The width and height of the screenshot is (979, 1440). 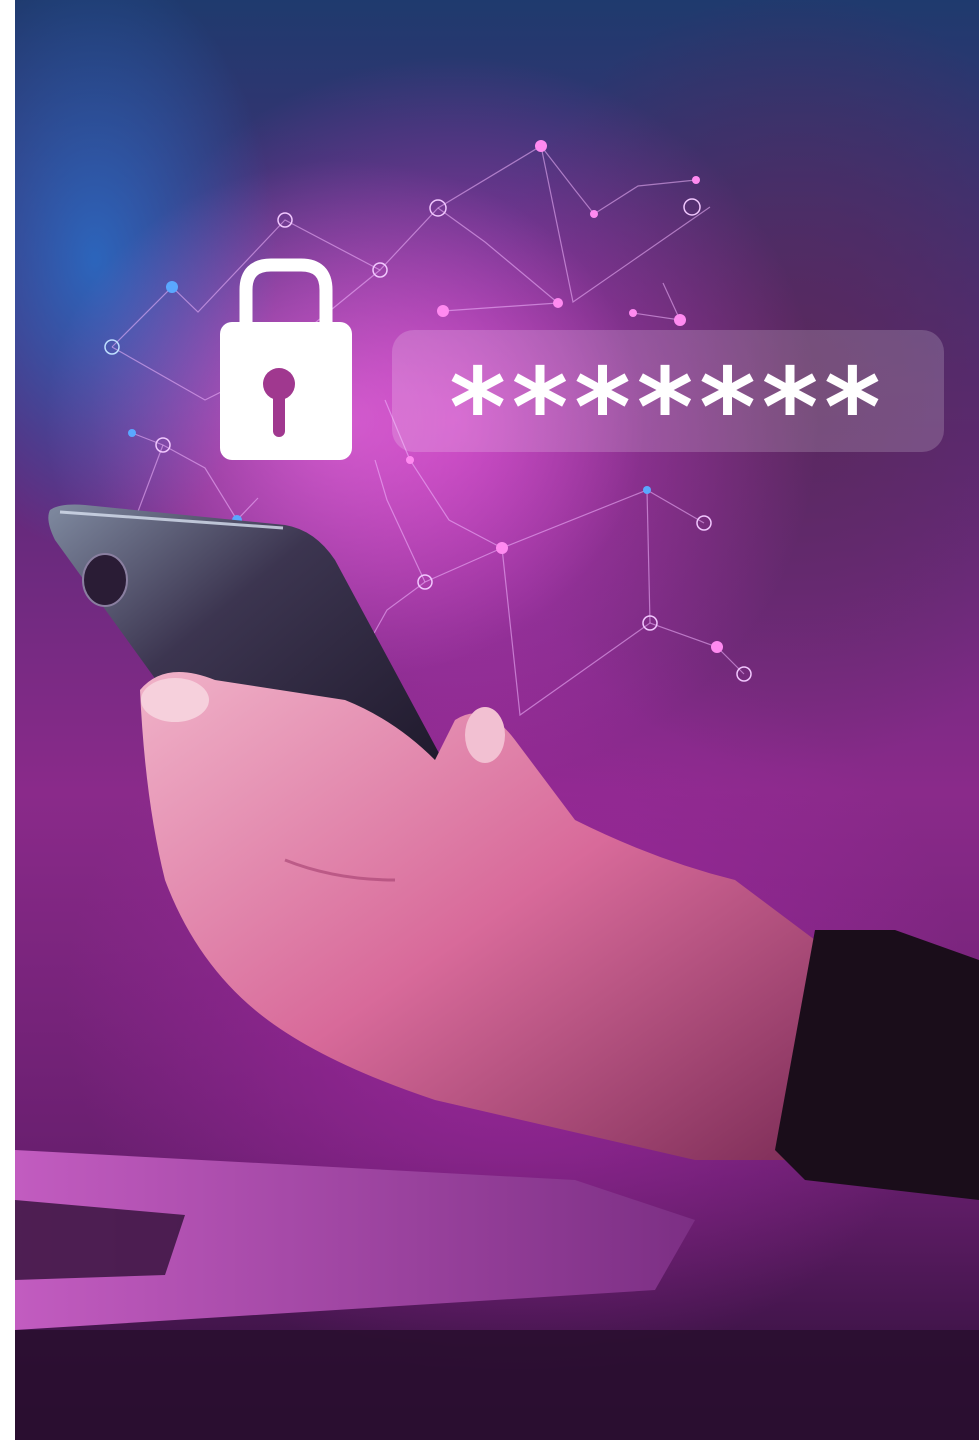 I want to click on masked-password-text: *******, so click(x=668, y=408).